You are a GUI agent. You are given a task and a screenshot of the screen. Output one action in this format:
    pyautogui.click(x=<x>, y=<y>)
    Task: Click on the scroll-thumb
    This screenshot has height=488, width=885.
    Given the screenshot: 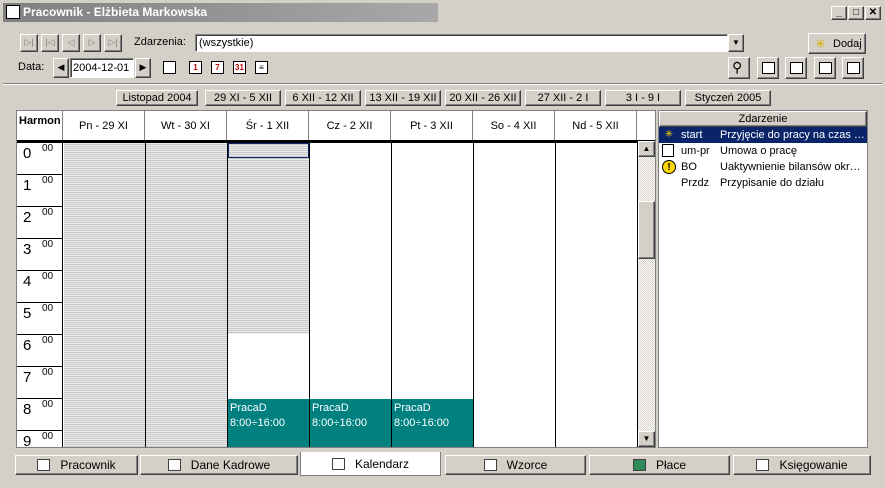 What is the action you would take?
    pyautogui.click(x=646, y=230)
    